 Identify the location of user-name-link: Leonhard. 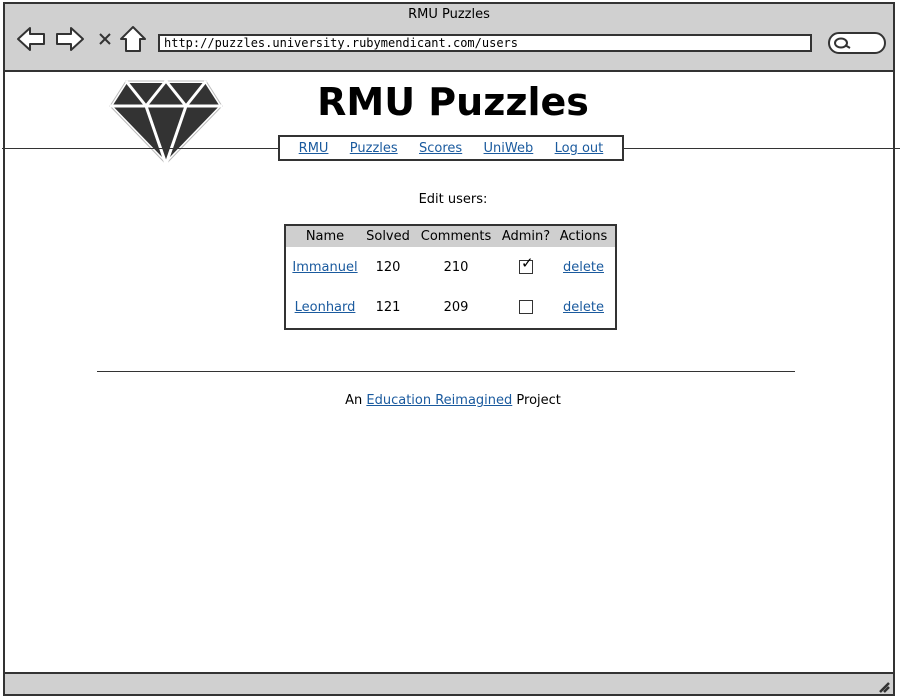
(325, 307).